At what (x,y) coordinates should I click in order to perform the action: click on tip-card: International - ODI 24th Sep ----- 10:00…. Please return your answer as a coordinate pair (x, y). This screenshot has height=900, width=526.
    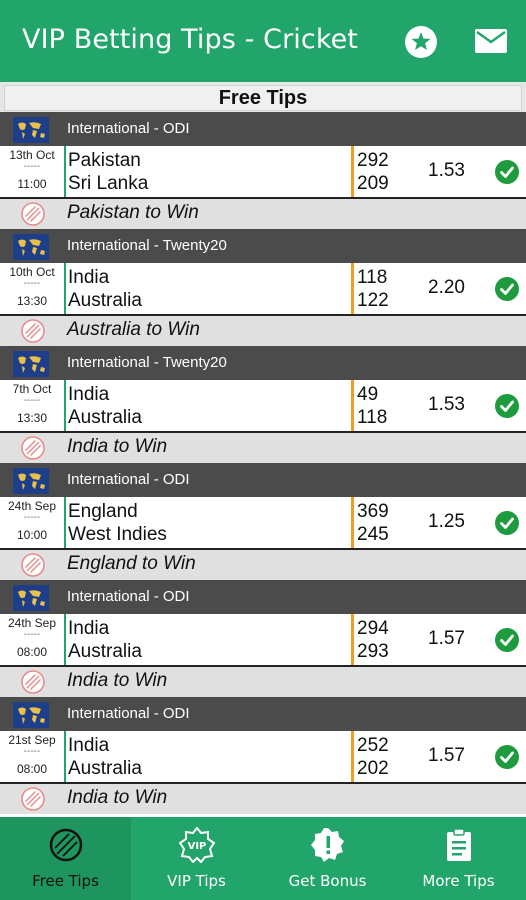
    Looking at the image, I should click on (263, 521).